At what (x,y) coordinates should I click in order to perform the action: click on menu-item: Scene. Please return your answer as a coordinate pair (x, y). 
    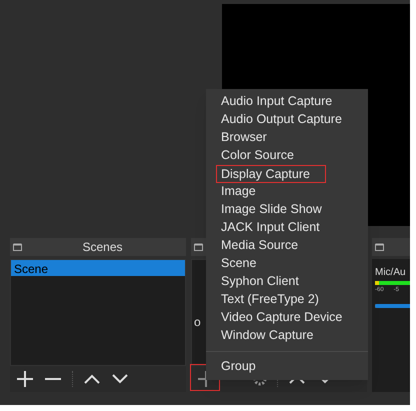
    Looking at the image, I should click on (292, 264).